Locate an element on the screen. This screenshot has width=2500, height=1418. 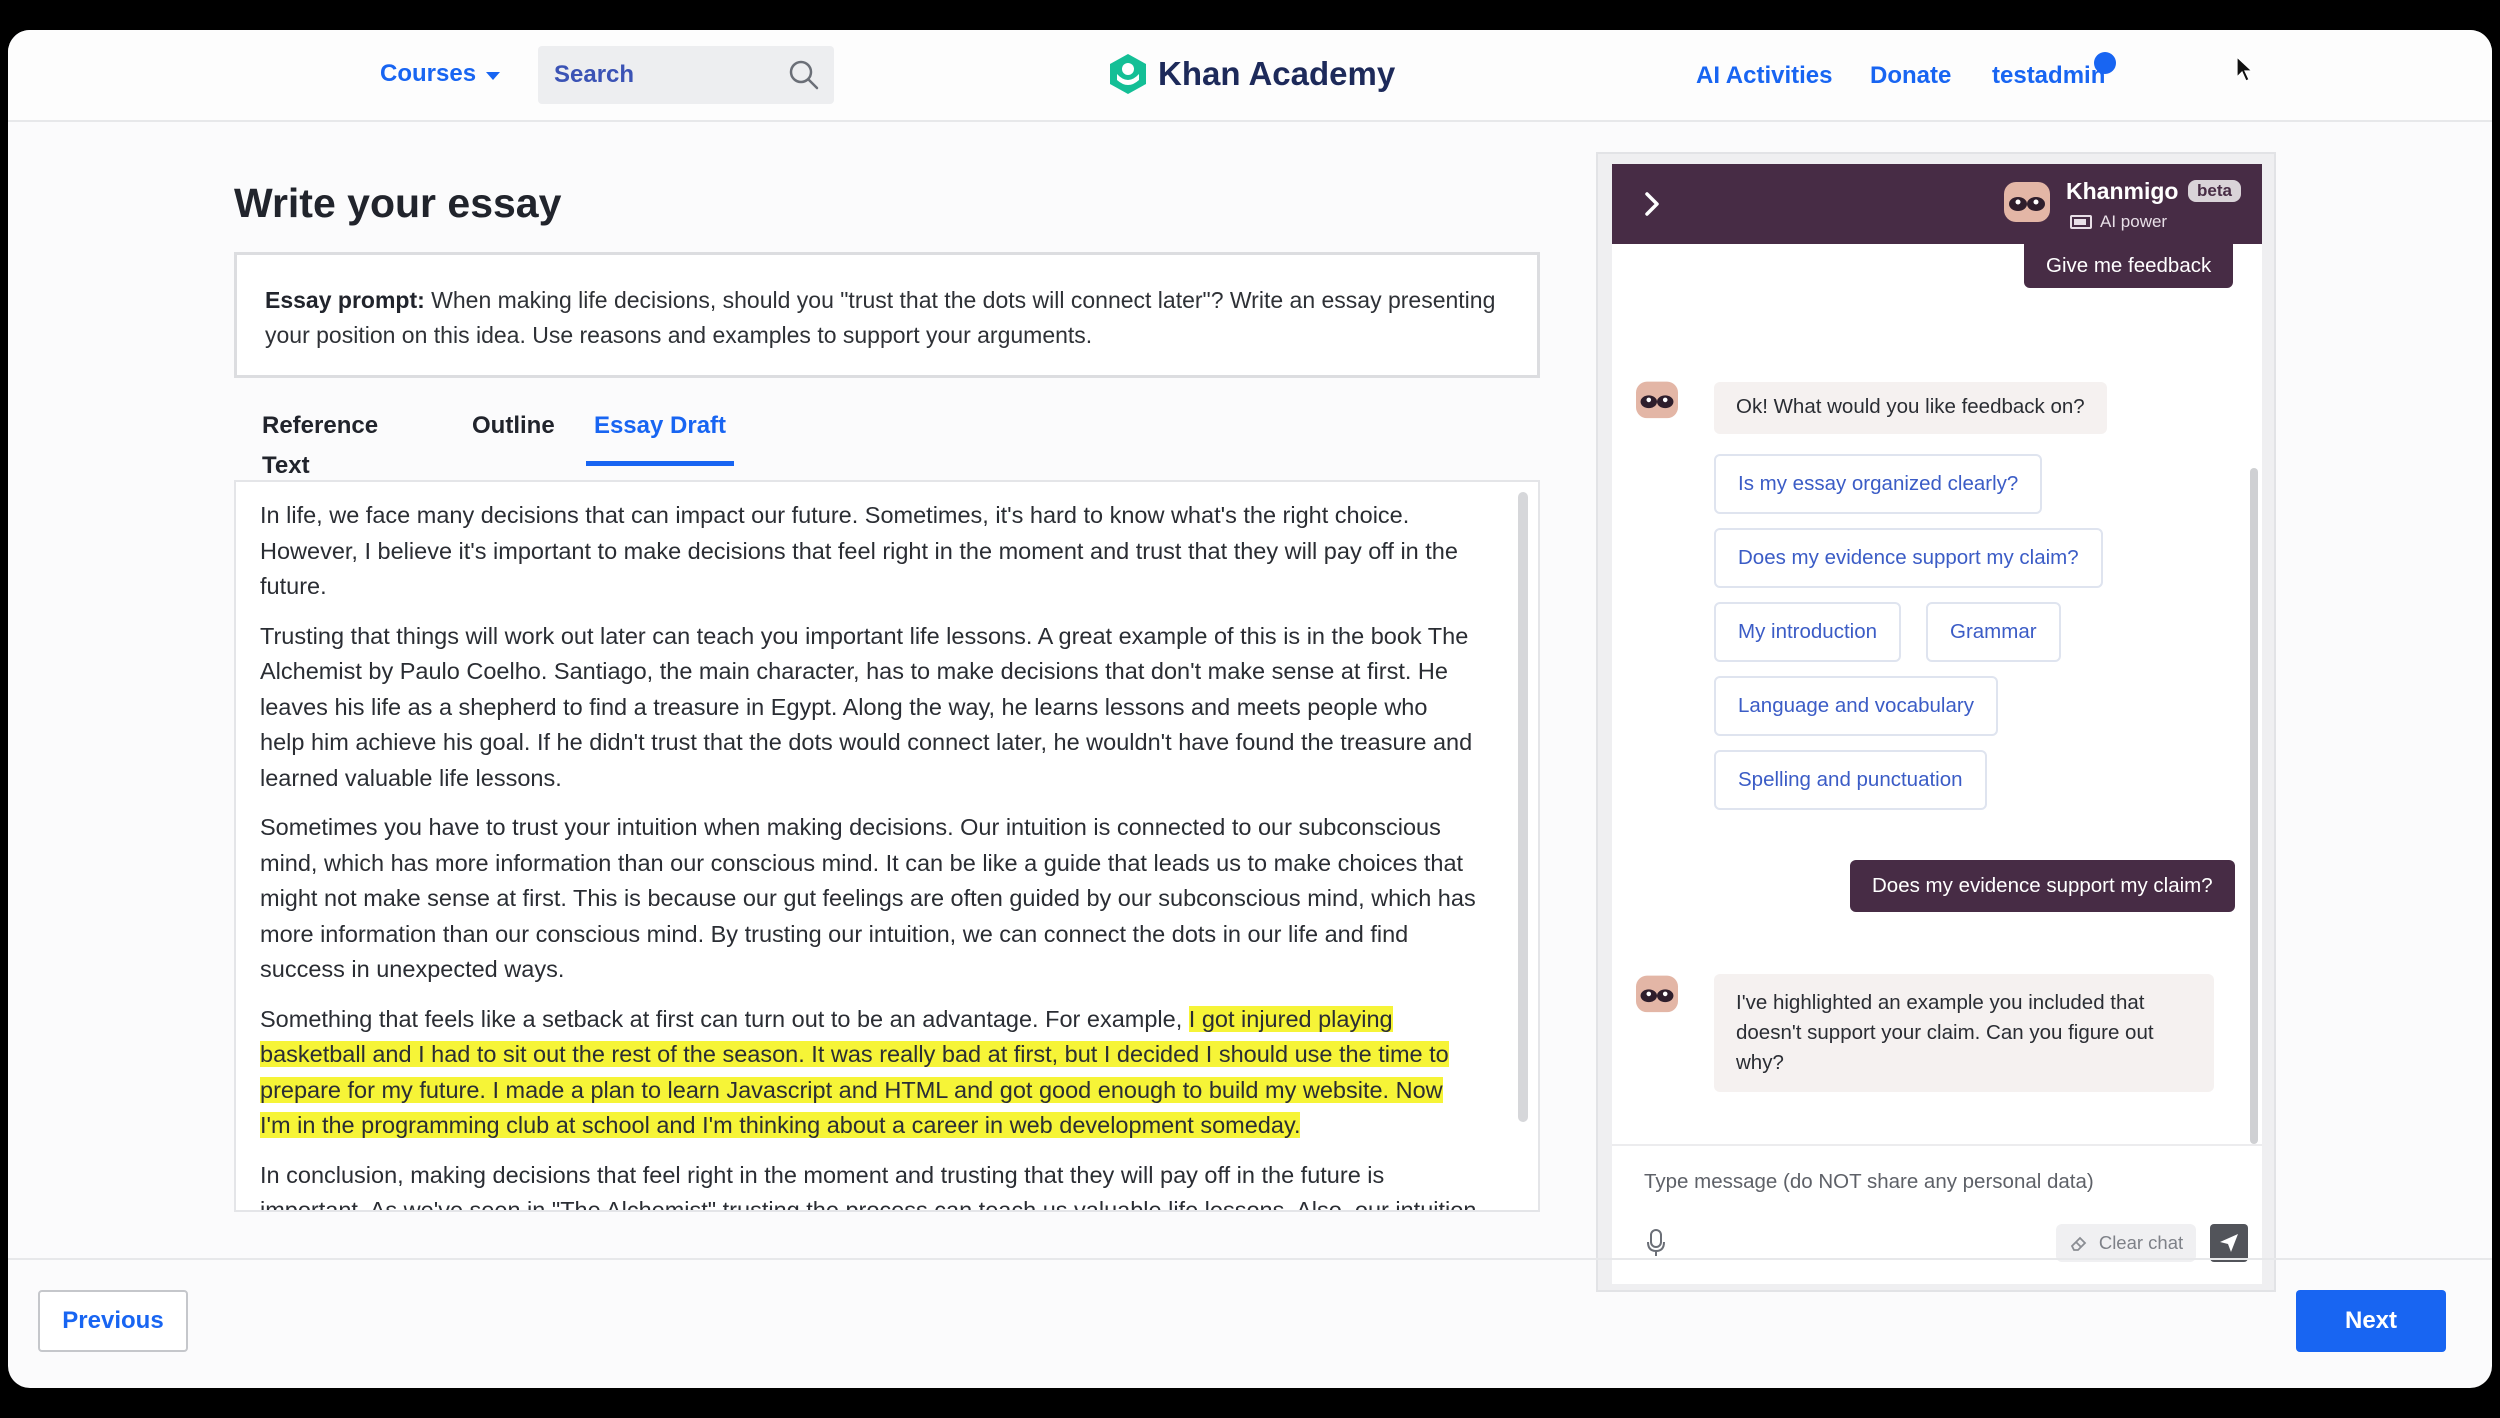
send-button is located at coordinates (2229, 1243).